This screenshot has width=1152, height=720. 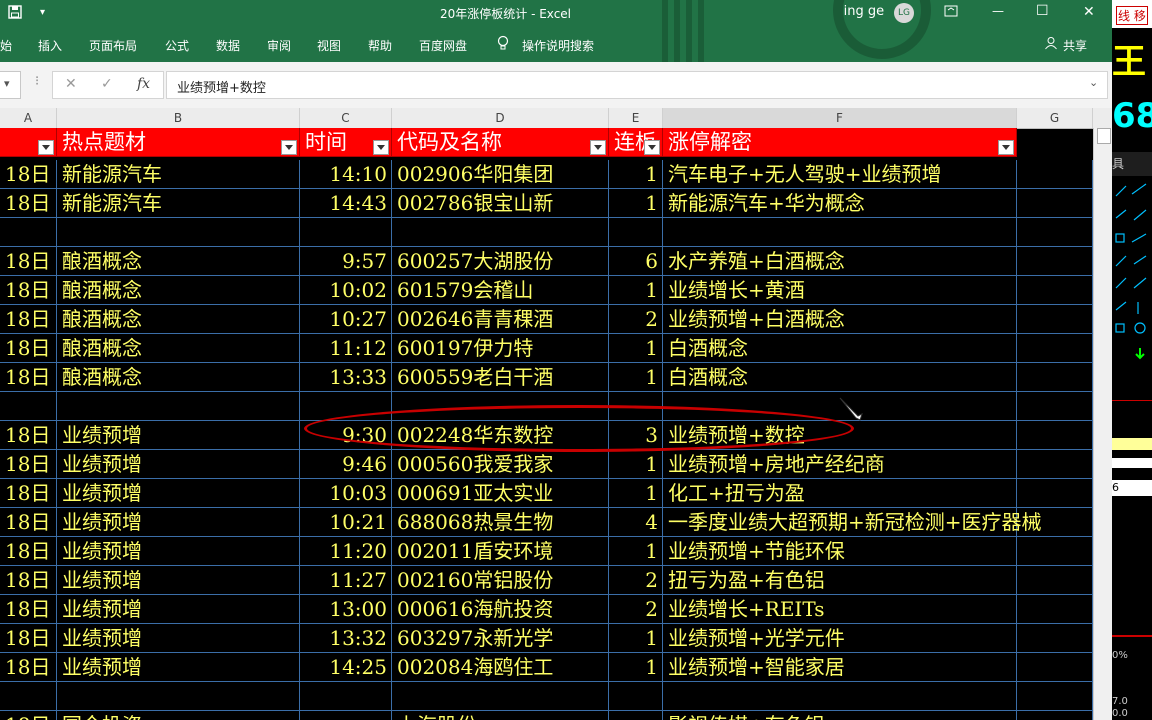 What do you see at coordinates (28, 118) in the screenshot?
I see `column-header-a: A` at bounding box center [28, 118].